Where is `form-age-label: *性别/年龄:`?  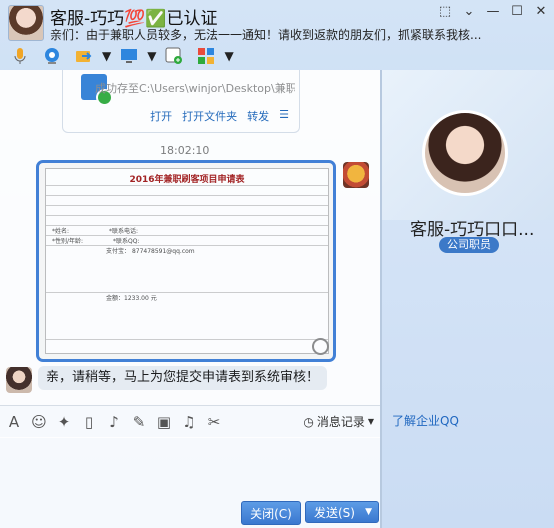
form-age-label: *性别/年龄: is located at coordinates (68, 241).